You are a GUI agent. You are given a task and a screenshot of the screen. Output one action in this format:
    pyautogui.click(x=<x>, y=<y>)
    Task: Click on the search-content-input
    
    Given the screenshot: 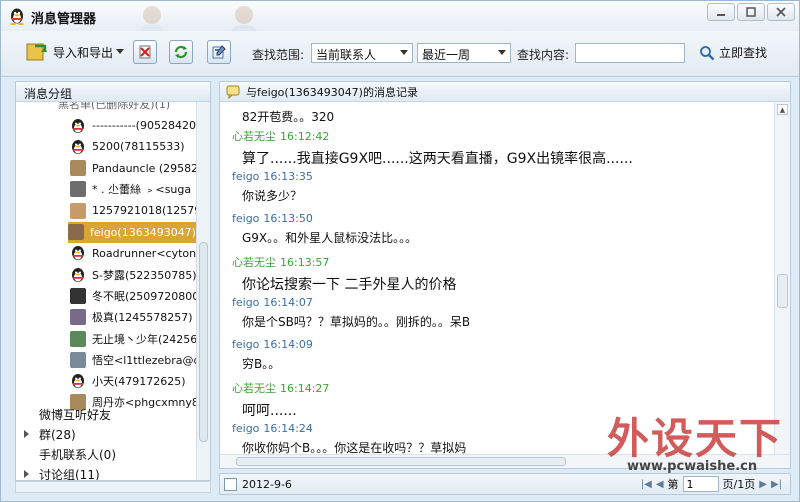 What is the action you would take?
    pyautogui.click(x=630, y=53)
    